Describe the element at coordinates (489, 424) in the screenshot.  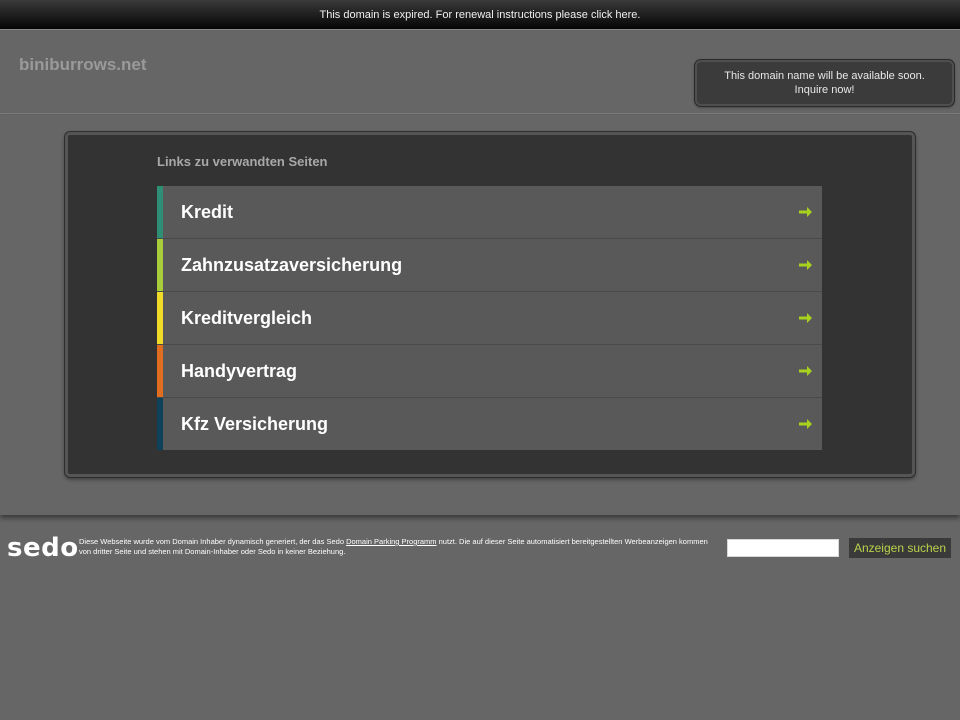
I see `link-item-kfz-versicherung: Kfz Versicherung` at that location.